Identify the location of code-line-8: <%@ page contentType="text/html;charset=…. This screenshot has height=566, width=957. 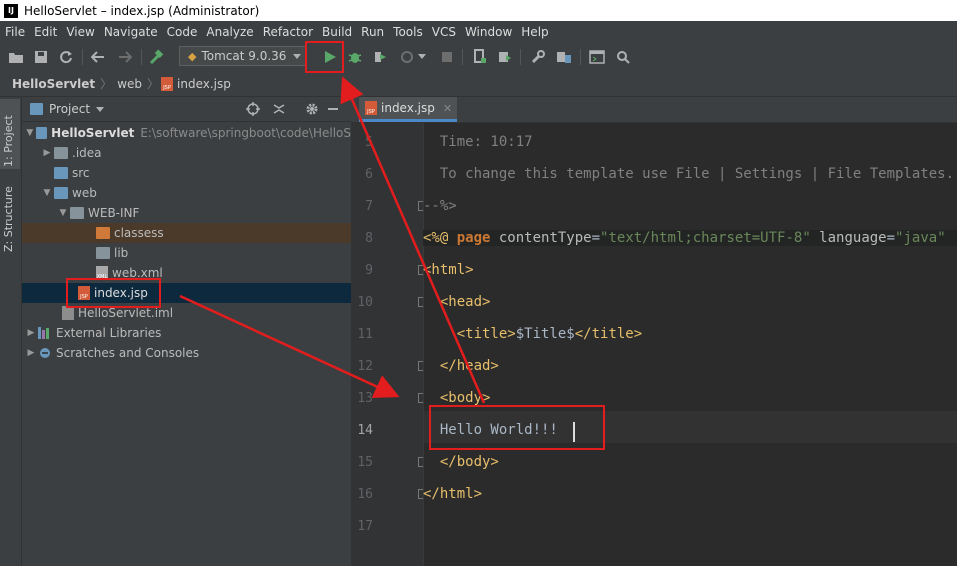
(690, 238).